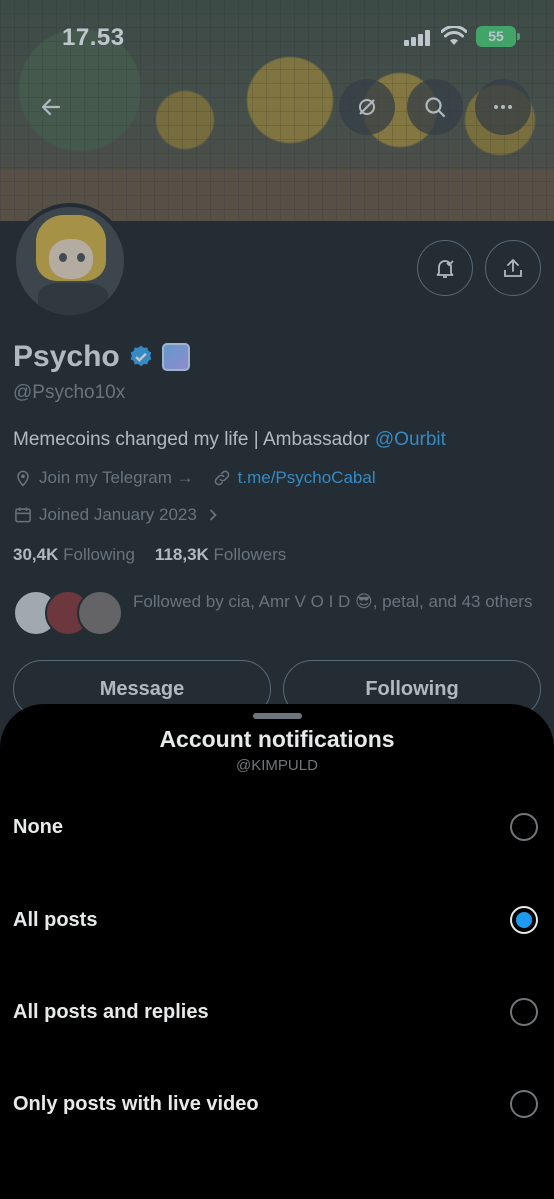  I want to click on option-label: All posts, so click(55, 919).